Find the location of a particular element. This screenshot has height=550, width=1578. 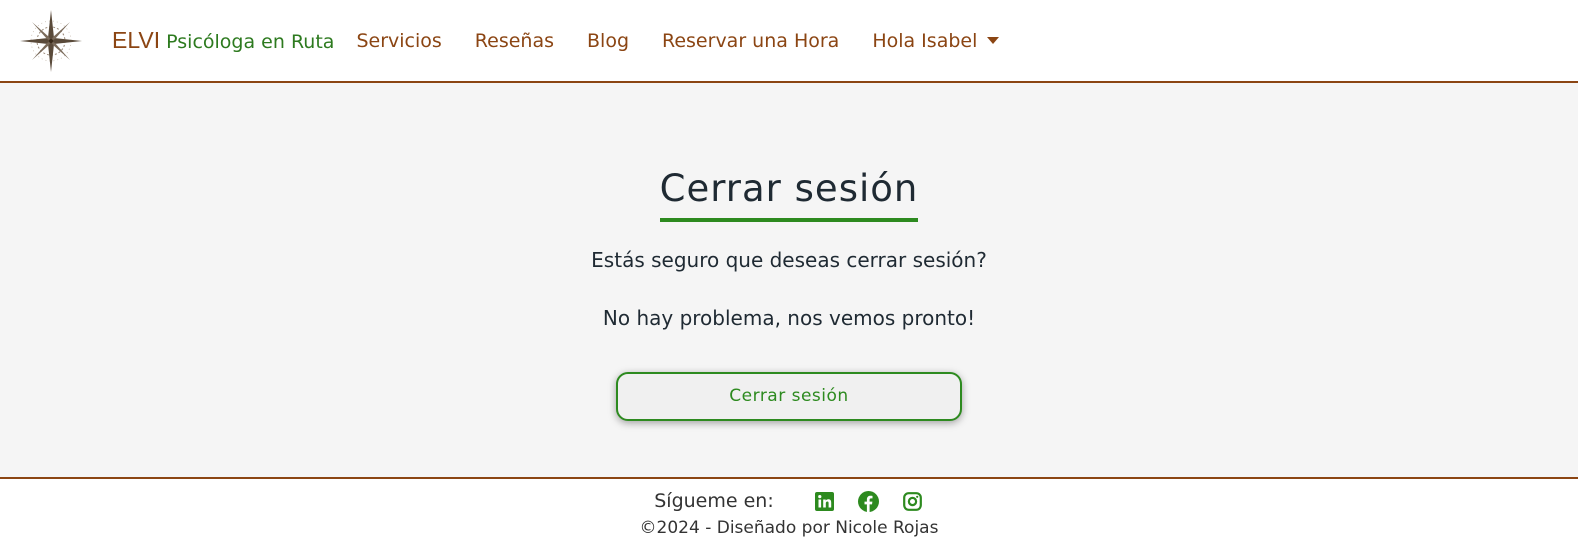

logout-message: No hay problema, nos vemos pronto! is located at coordinates (789, 317).